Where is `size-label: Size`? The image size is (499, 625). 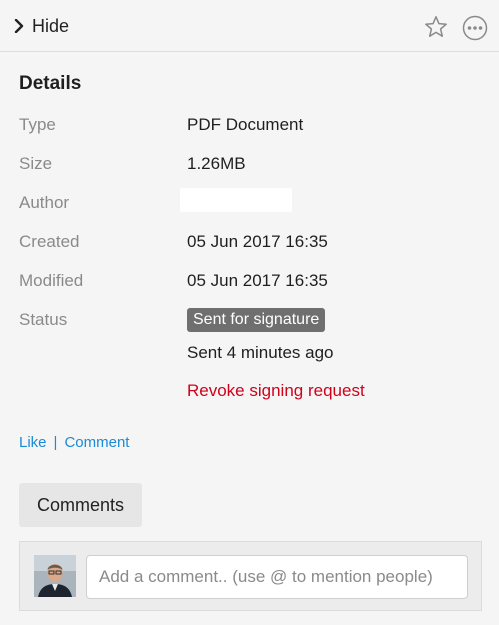
size-label: Size is located at coordinates (36, 163).